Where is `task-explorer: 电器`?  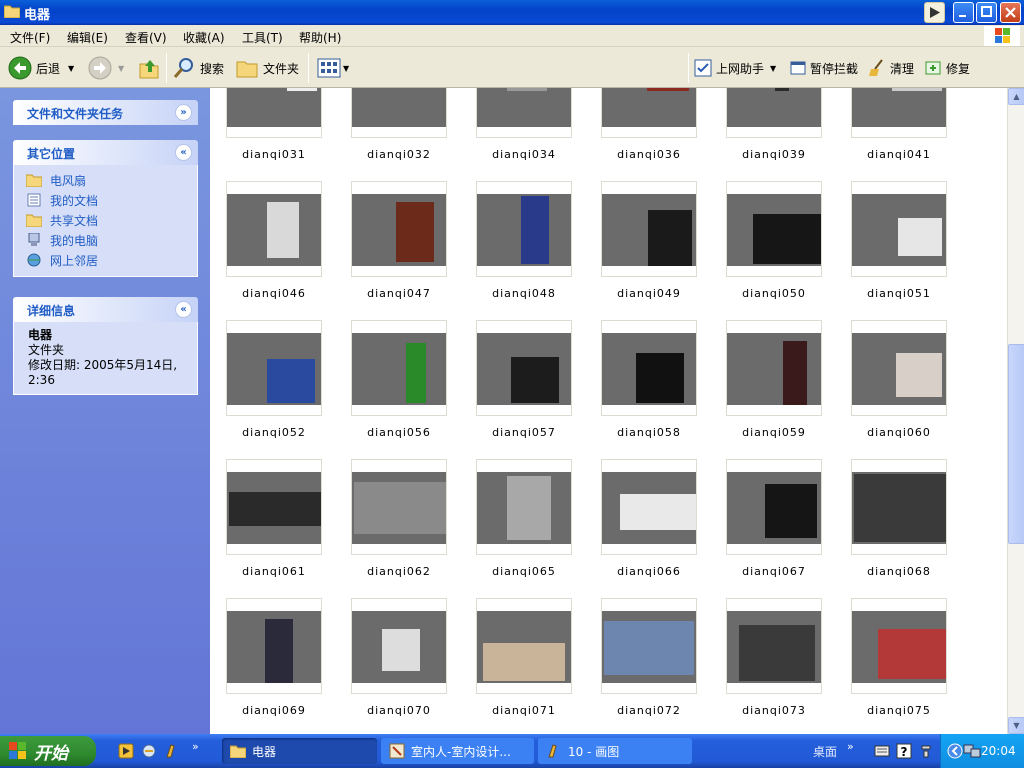 task-explorer: 电器 is located at coordinates (299, 751).